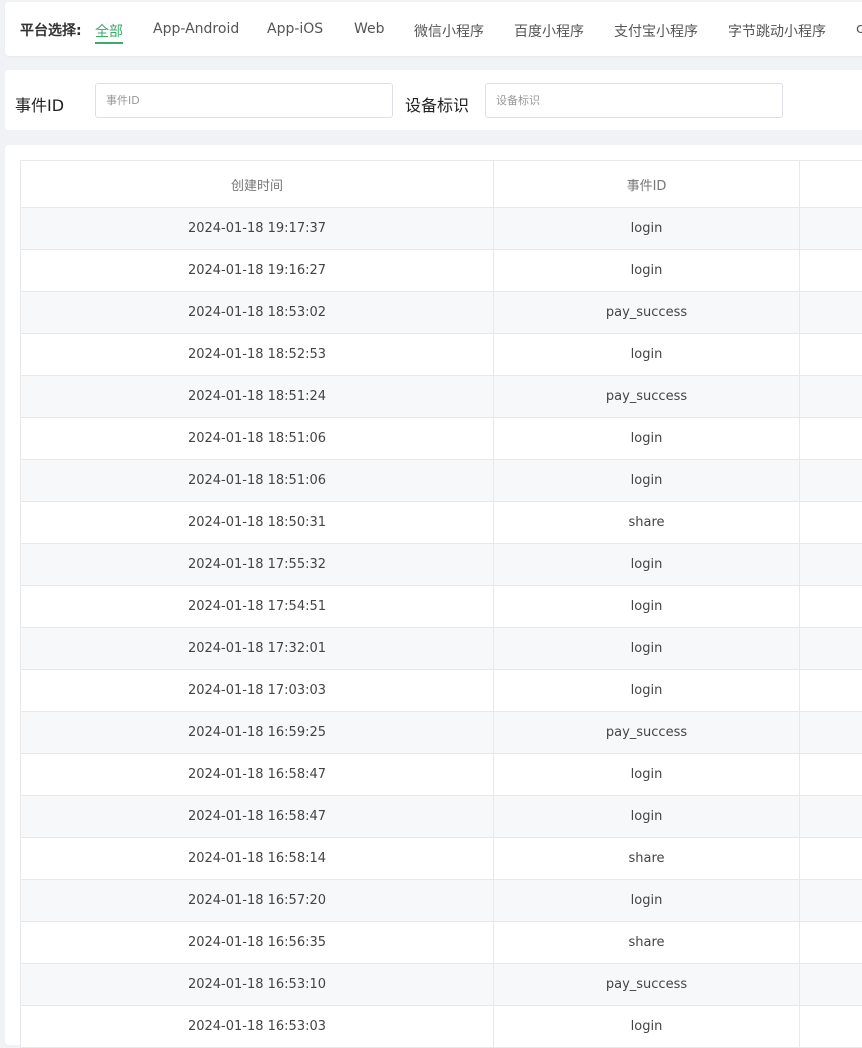 This screenshot has height=1048, width=862. What do you see at coordinates (257, 691) in the screenshot?
I see `created-time-cell: 2024-01-18 17:03:03` at bounding box center [257, 691].